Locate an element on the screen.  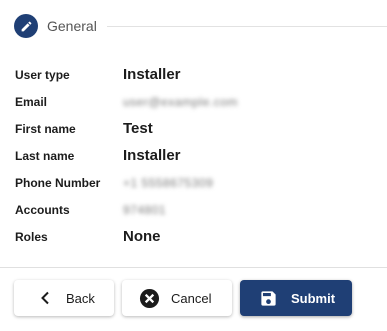
field-value-redacted: 974801 is located at coordinates (145, 209).